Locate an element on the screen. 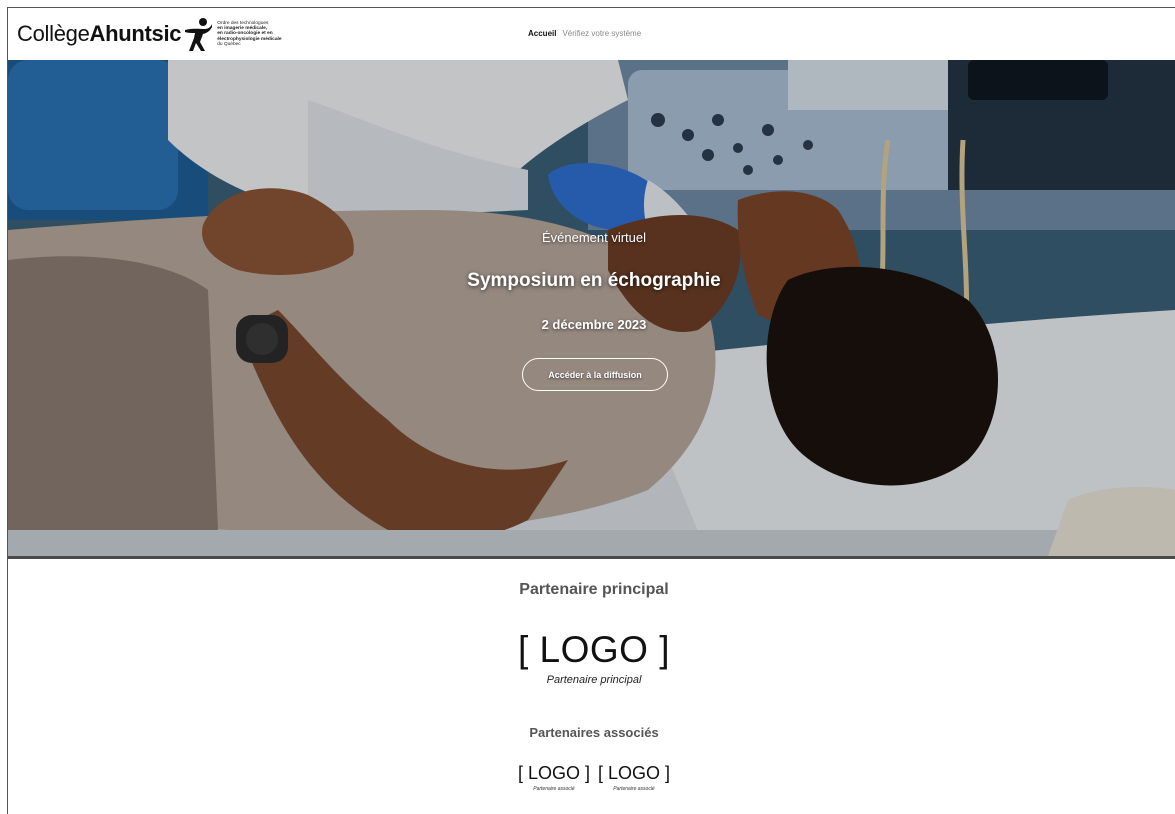 The width and height of the screenshot is (1175, 814). main-partner-heading: Partenaire principal is located at coordinates (594, 589).